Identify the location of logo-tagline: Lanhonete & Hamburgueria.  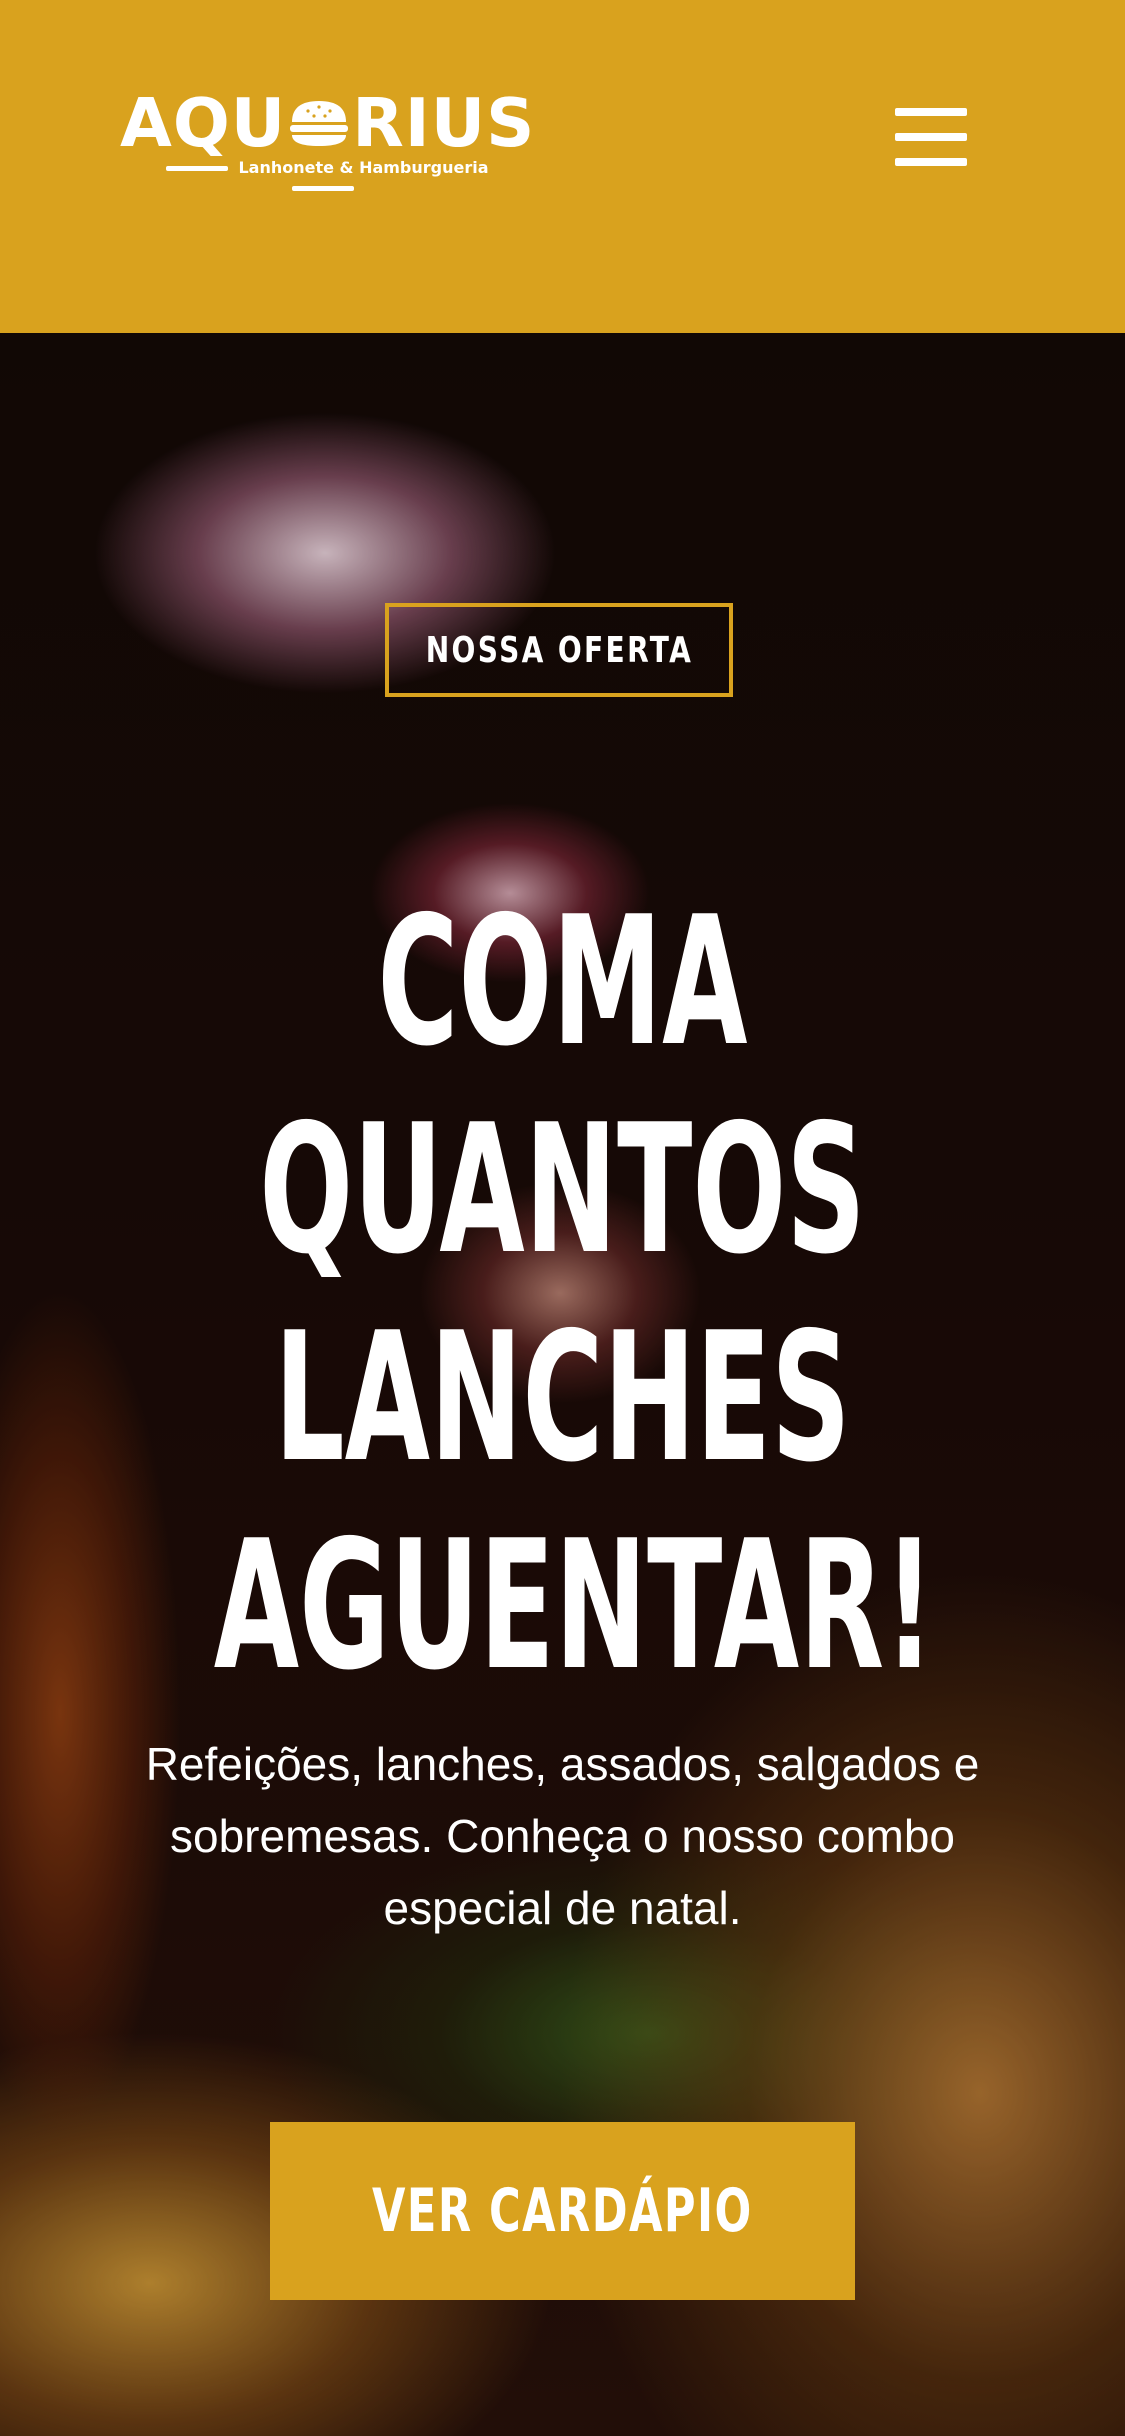
(363, 167).